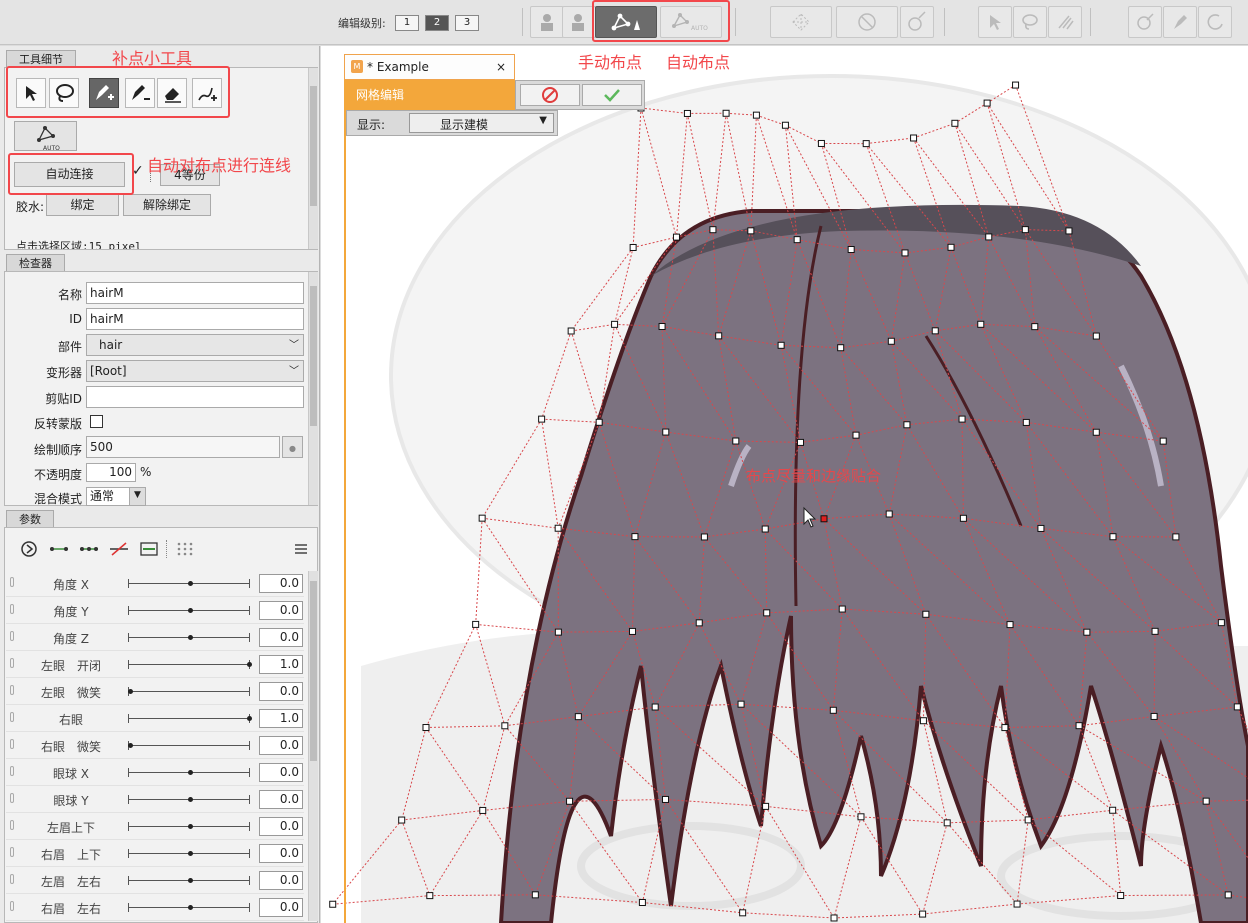 This screenshot has width=1248, height=923. I want to click on parameter-table-icon, so click(149, 549).